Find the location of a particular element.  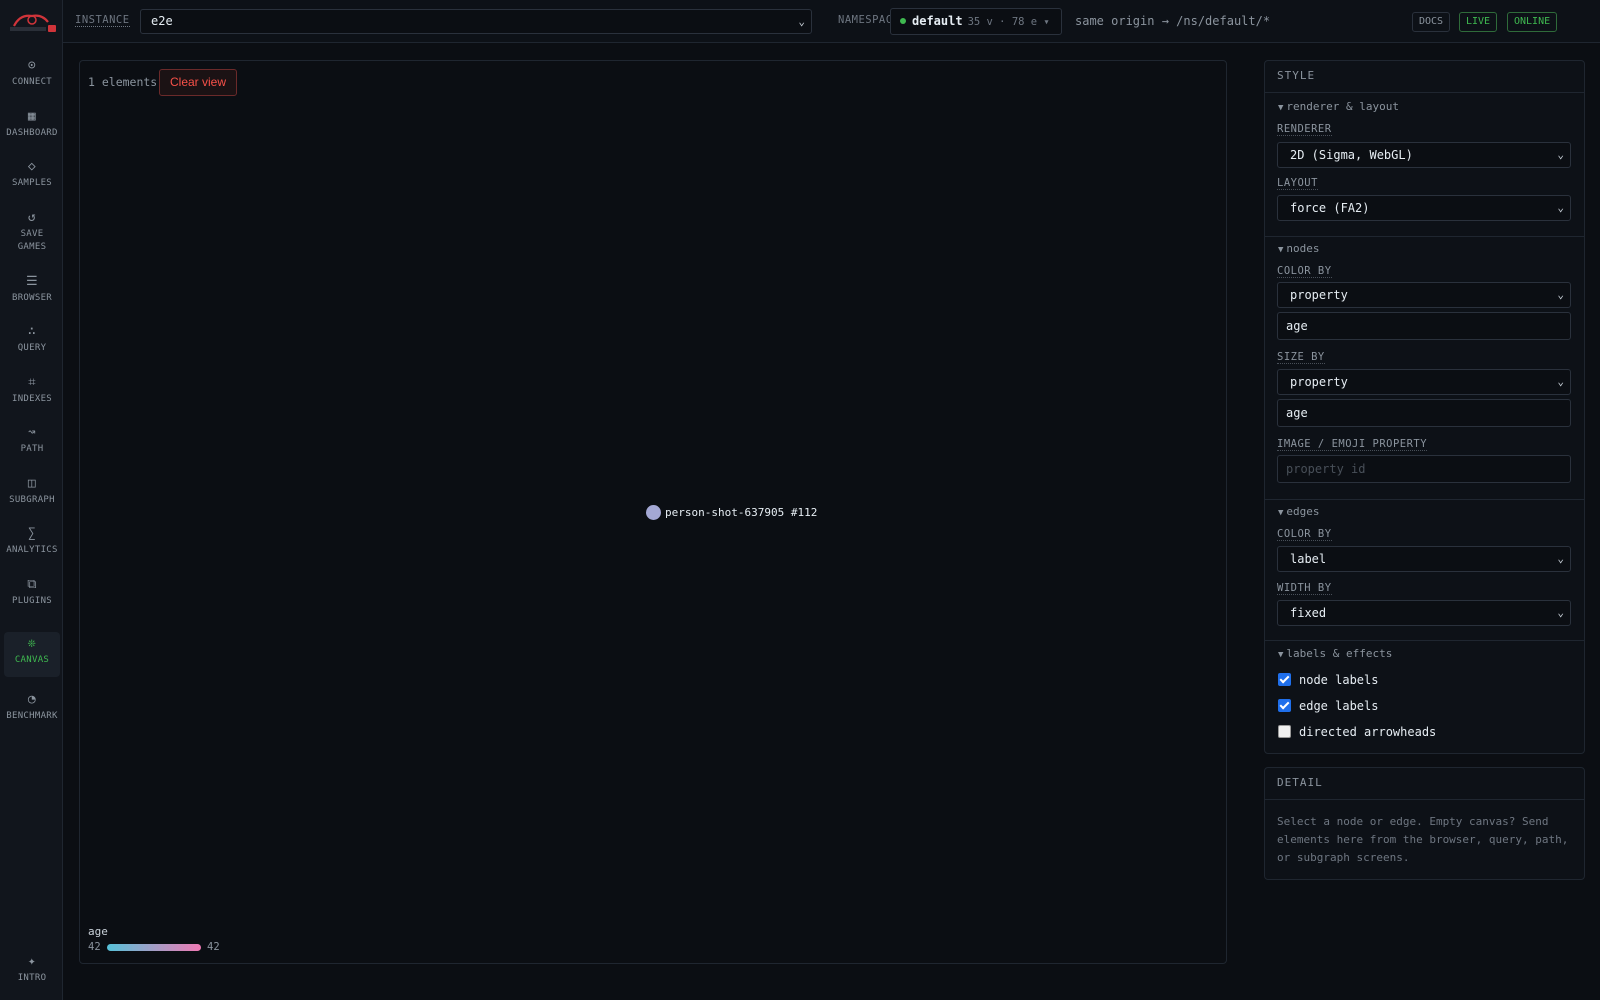

renderer-label: RENDERER is located at coordinates (1304, 129).